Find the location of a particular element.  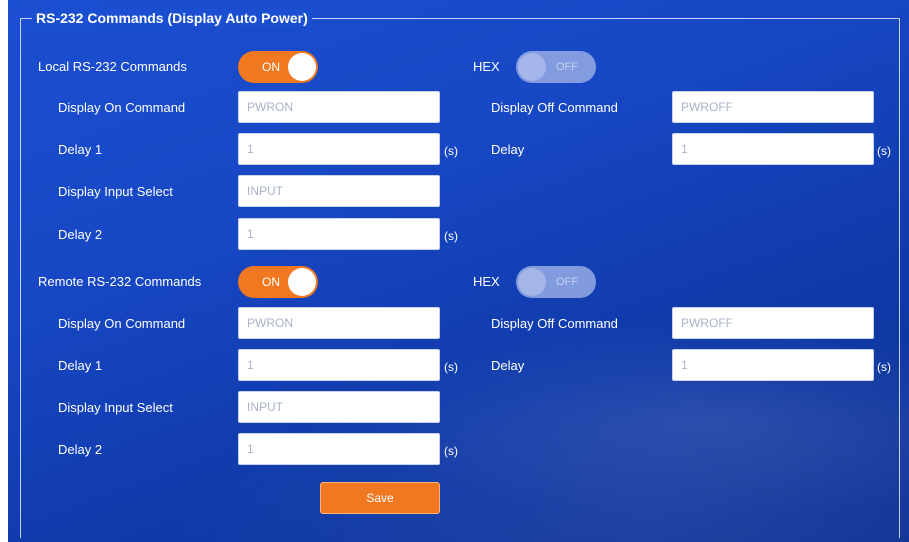

remote-delay2-label: Delay 2 is located at coordinates (80, 449).